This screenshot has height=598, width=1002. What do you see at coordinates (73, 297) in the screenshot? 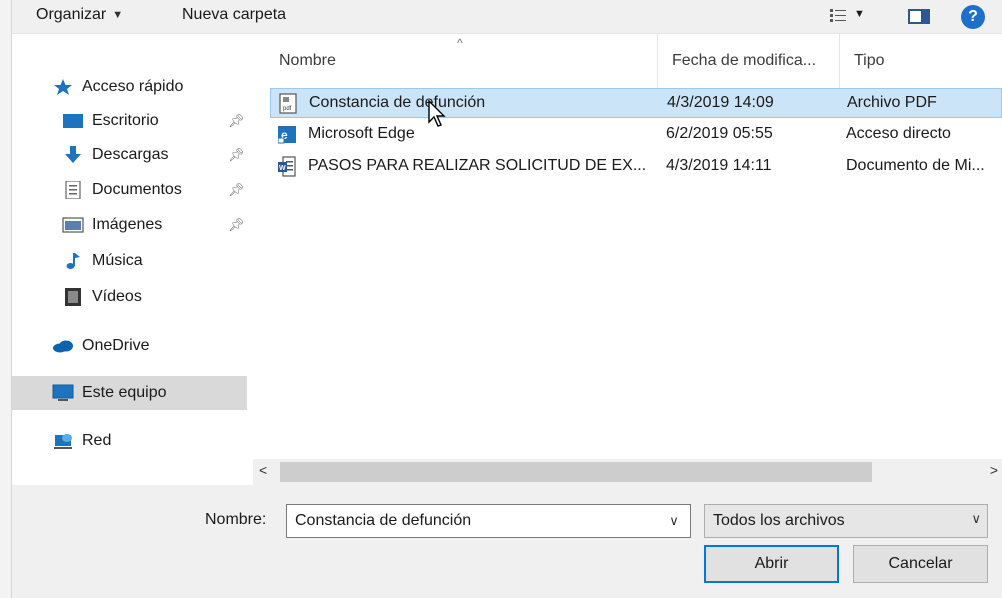
I see `film-icon` at bounding box center [73, 297].